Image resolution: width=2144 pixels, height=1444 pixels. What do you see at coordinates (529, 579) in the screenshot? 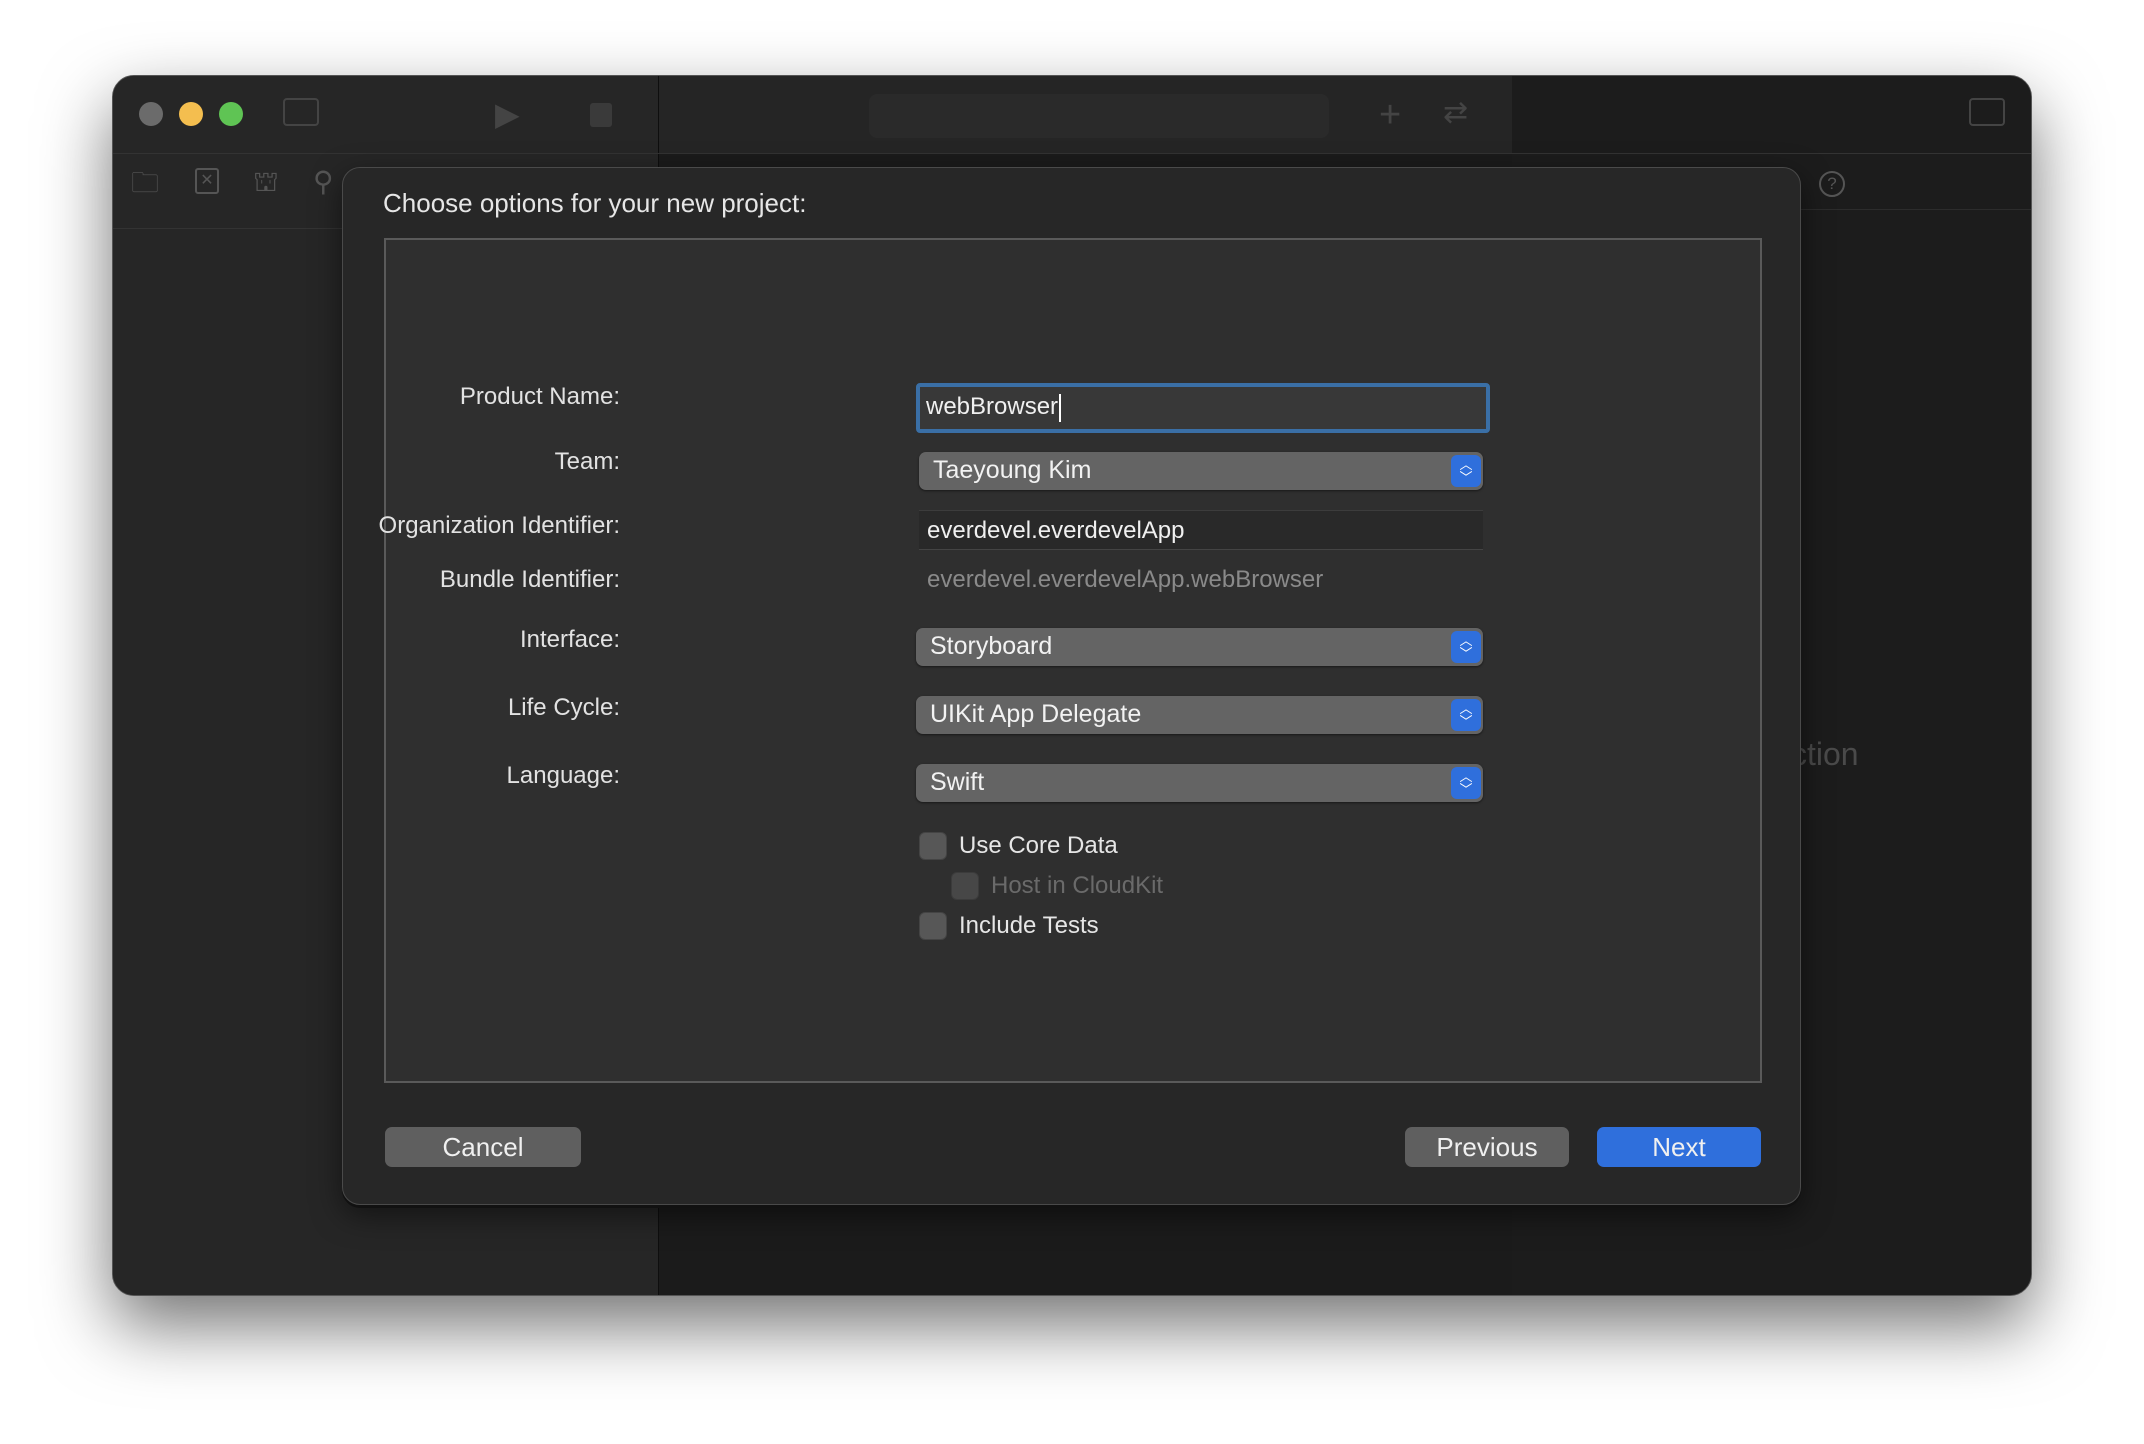
I see `bundle-id-label: Bundle Identifier:` at bounding box center [529, 579].